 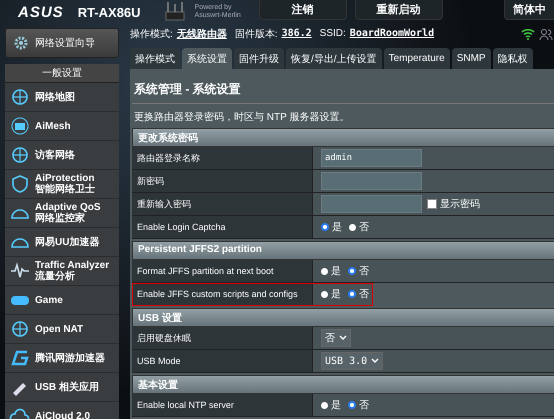 What do you see at coordinates (417, 58) in the screenshot?
I see `tab: Temperature` at bounding box center [417, 58].